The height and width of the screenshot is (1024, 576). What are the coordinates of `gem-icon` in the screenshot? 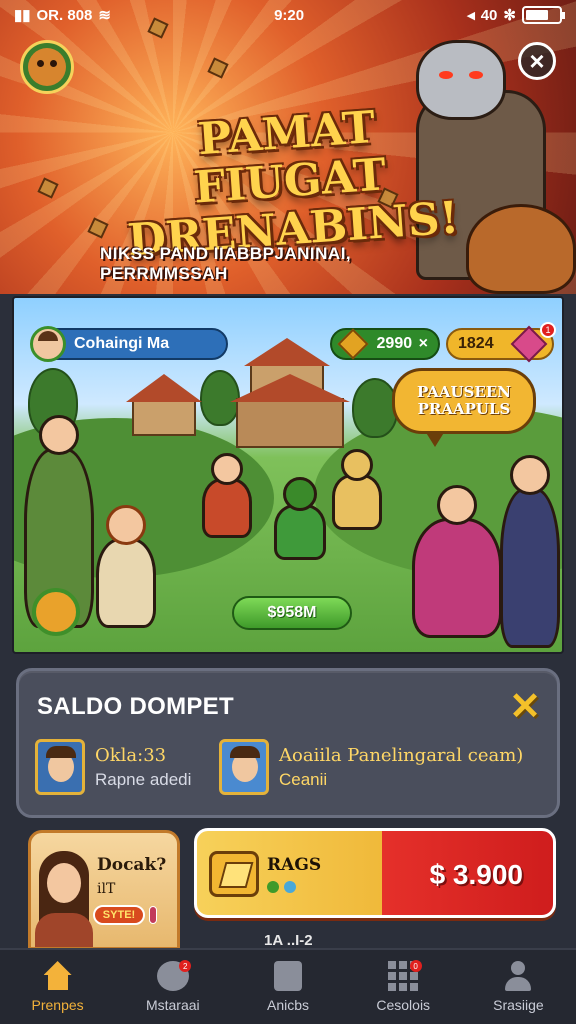 It's located at (353, 344).